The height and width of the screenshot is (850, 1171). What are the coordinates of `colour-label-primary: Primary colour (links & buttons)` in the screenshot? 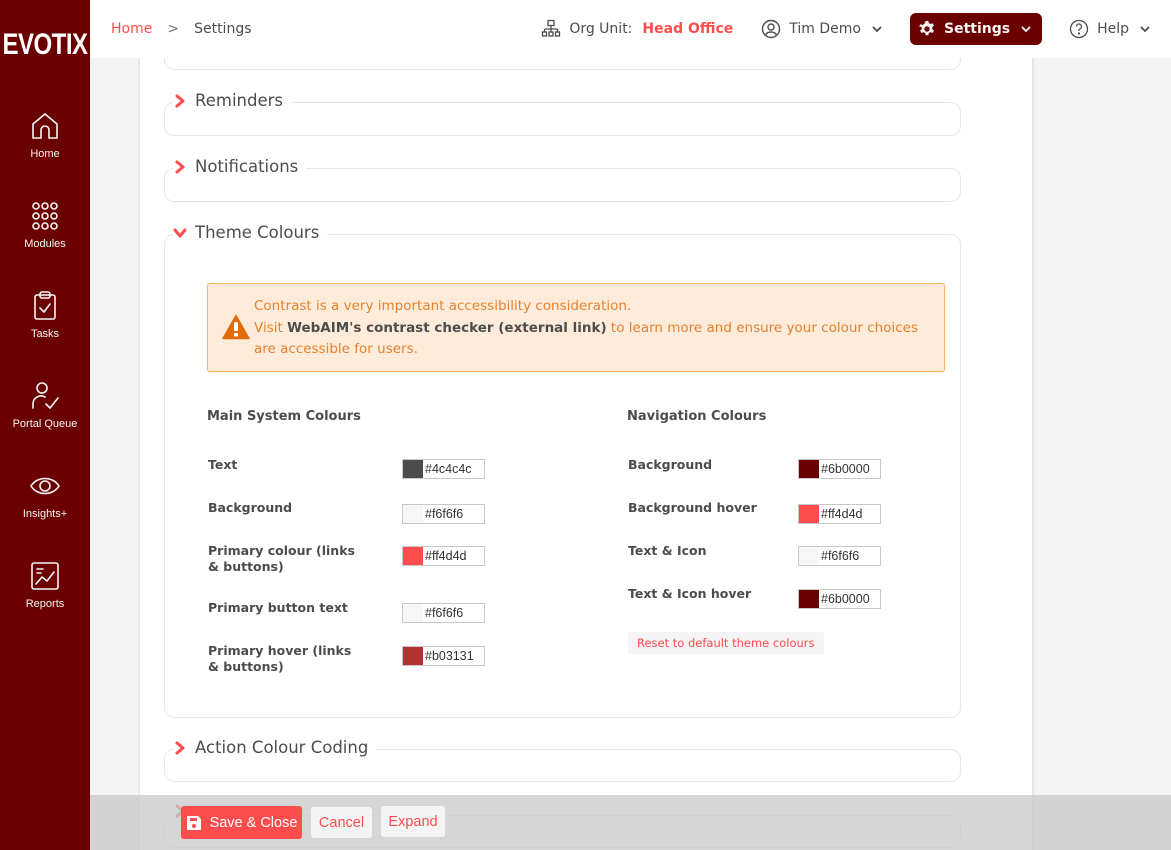 It's located at (281, 558).